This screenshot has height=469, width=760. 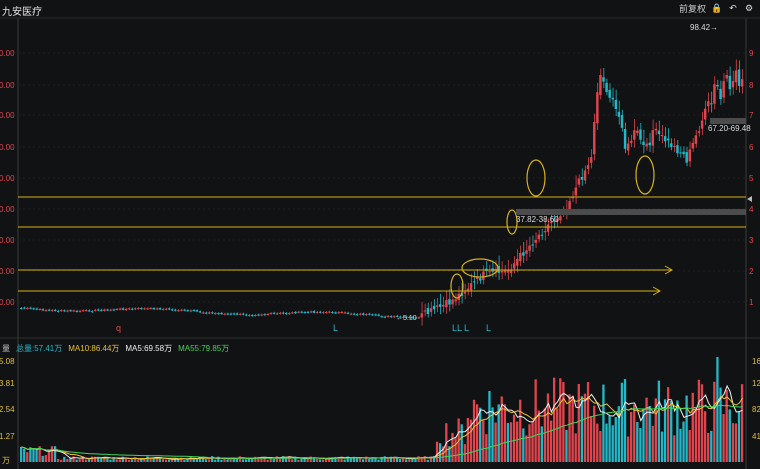 I want to click on adjust-mode-button: 前复权, so click(x=692, y=8).